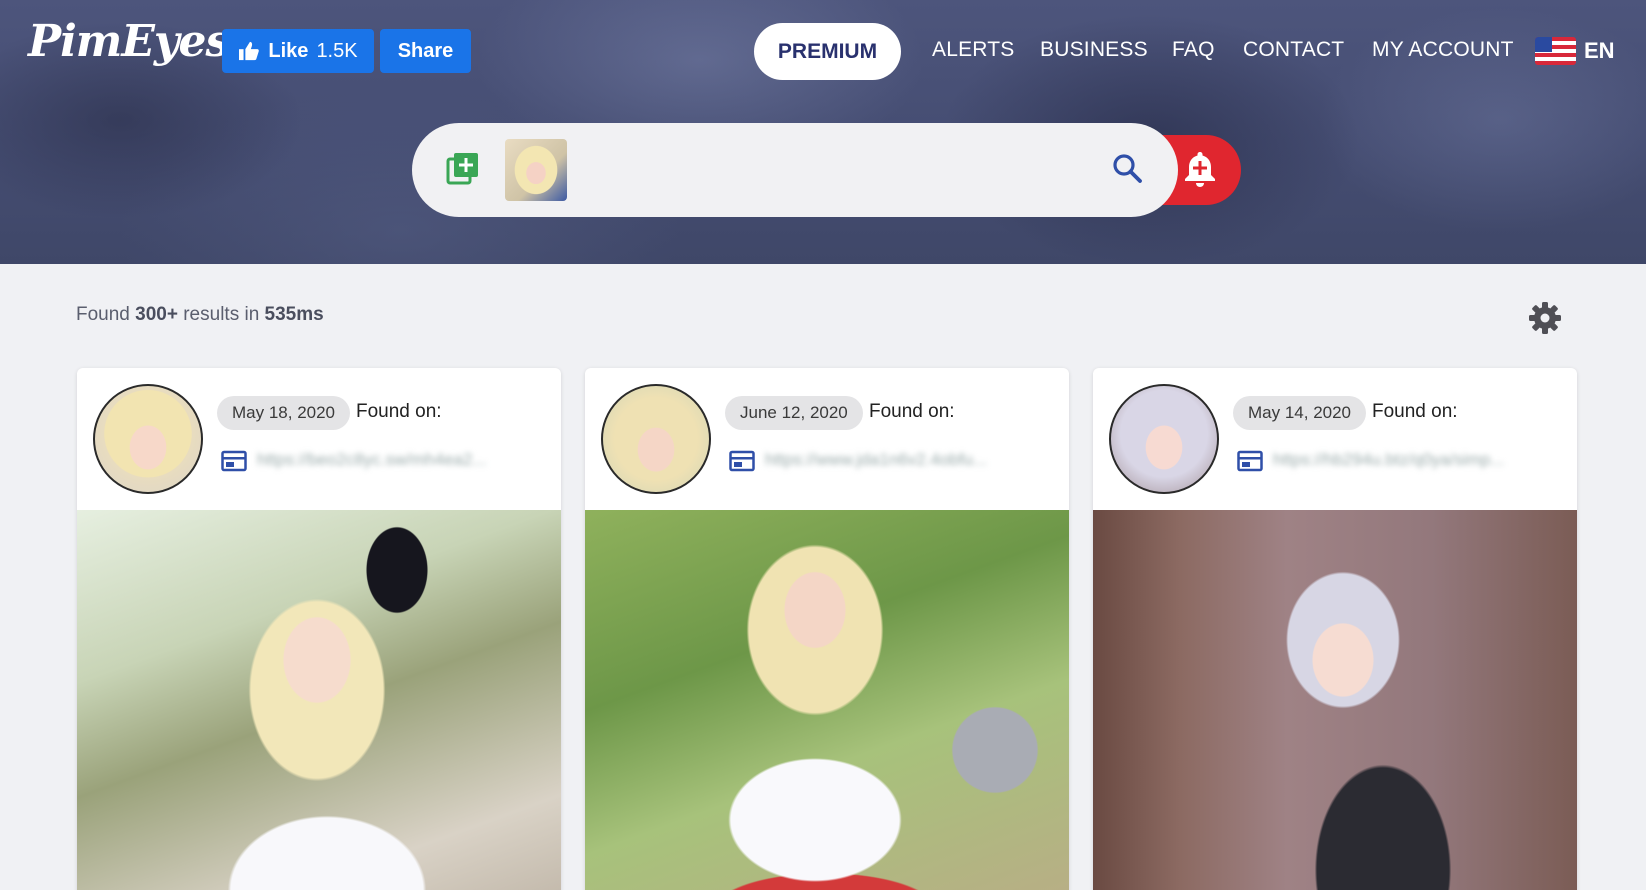 This screenshot has height=890, width=1646. Describe the element at coordinates (1443, 50) in the screenshot. I see `nav-my-account: MY ACCOUNT` at that location.